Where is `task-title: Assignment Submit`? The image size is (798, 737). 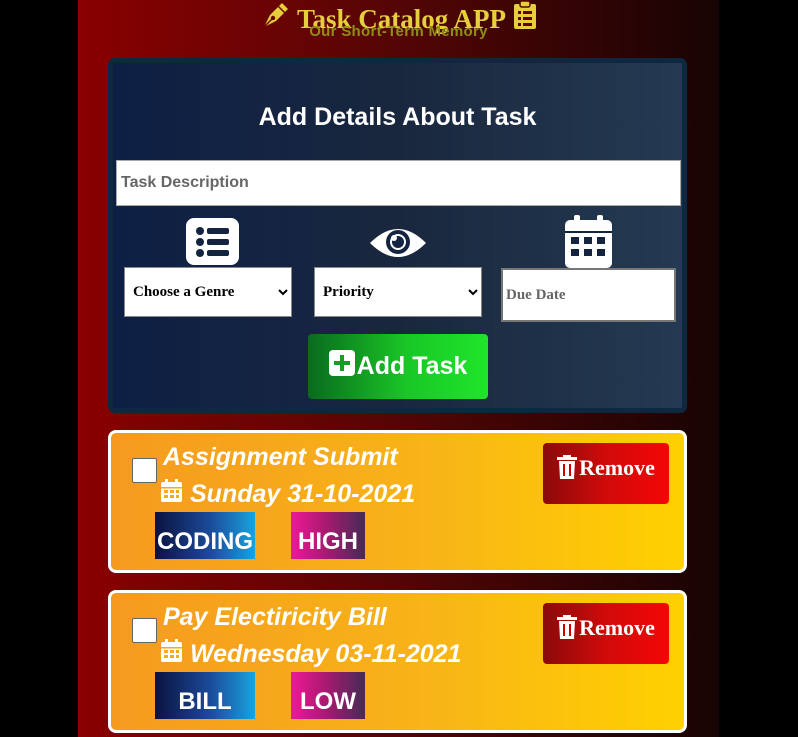 task-title: Assignment Submit is located at coordinates (280, 457).